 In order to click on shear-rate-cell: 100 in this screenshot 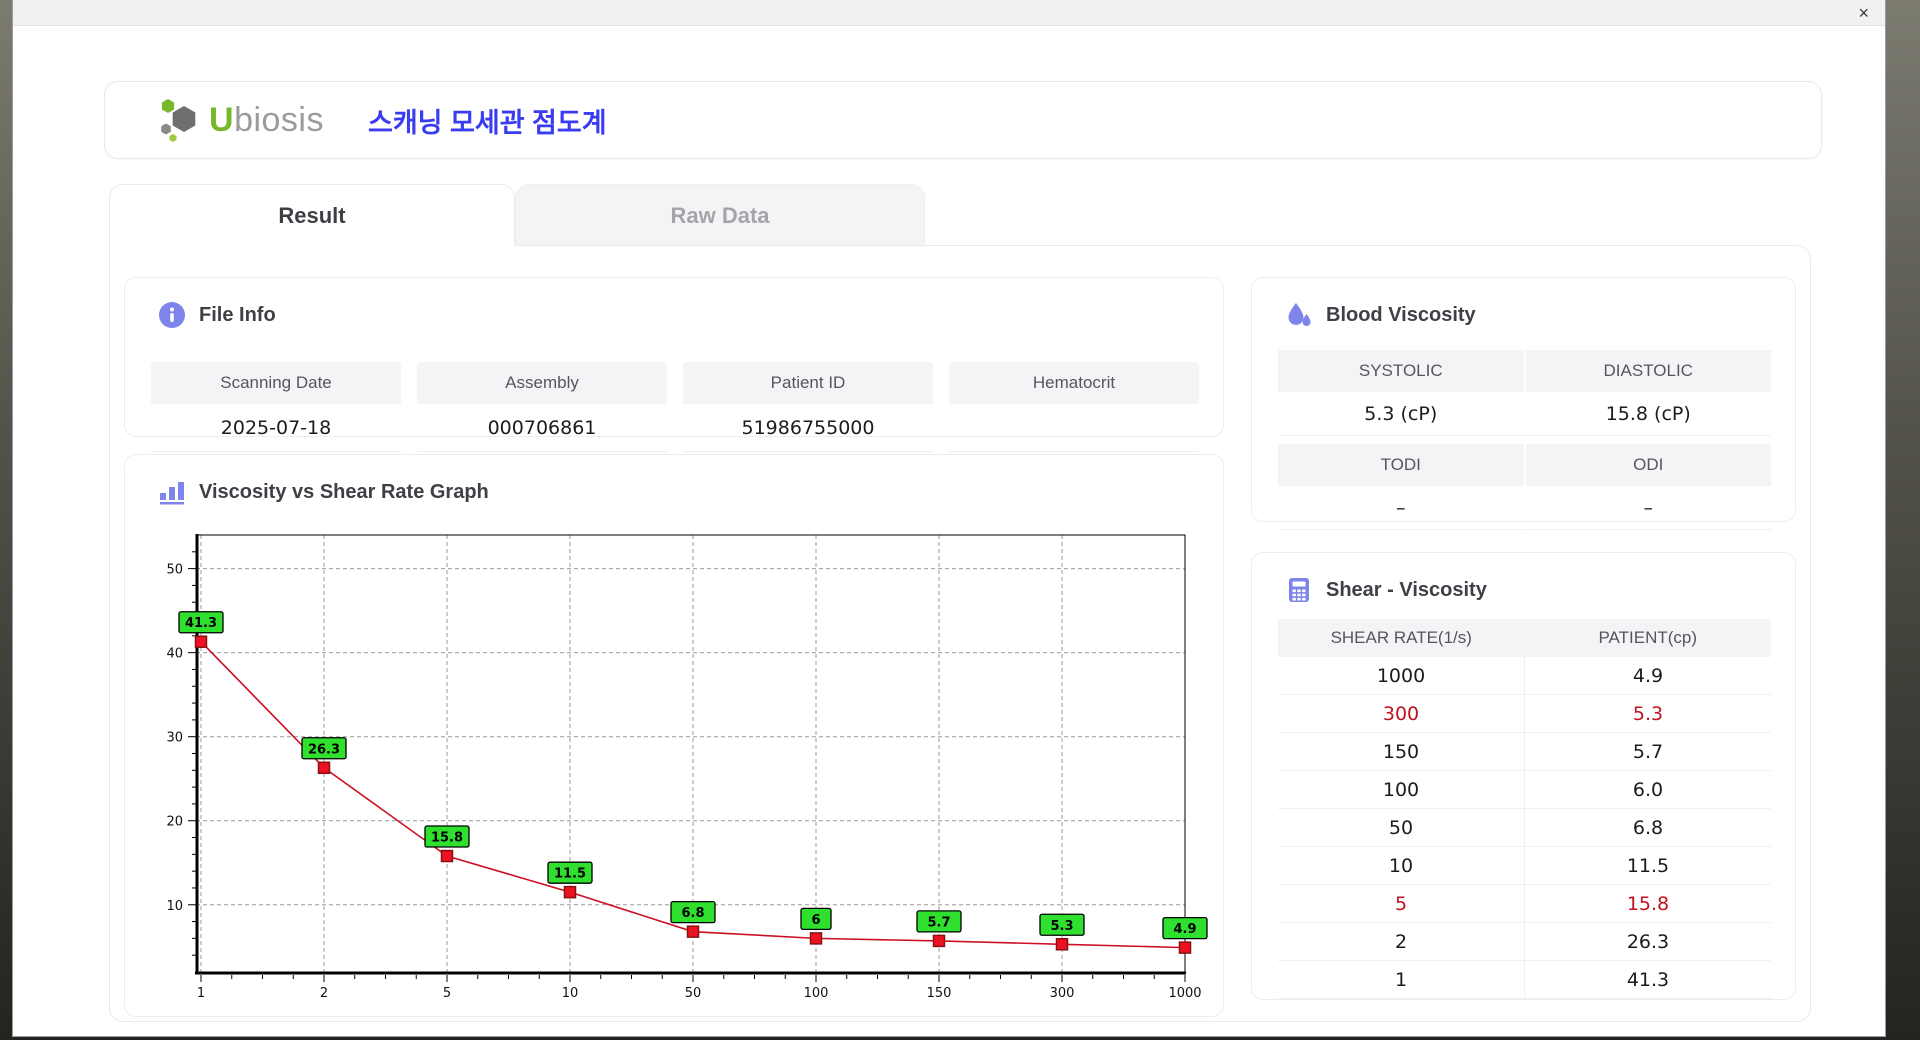, I will do `click(1401, 789)`.